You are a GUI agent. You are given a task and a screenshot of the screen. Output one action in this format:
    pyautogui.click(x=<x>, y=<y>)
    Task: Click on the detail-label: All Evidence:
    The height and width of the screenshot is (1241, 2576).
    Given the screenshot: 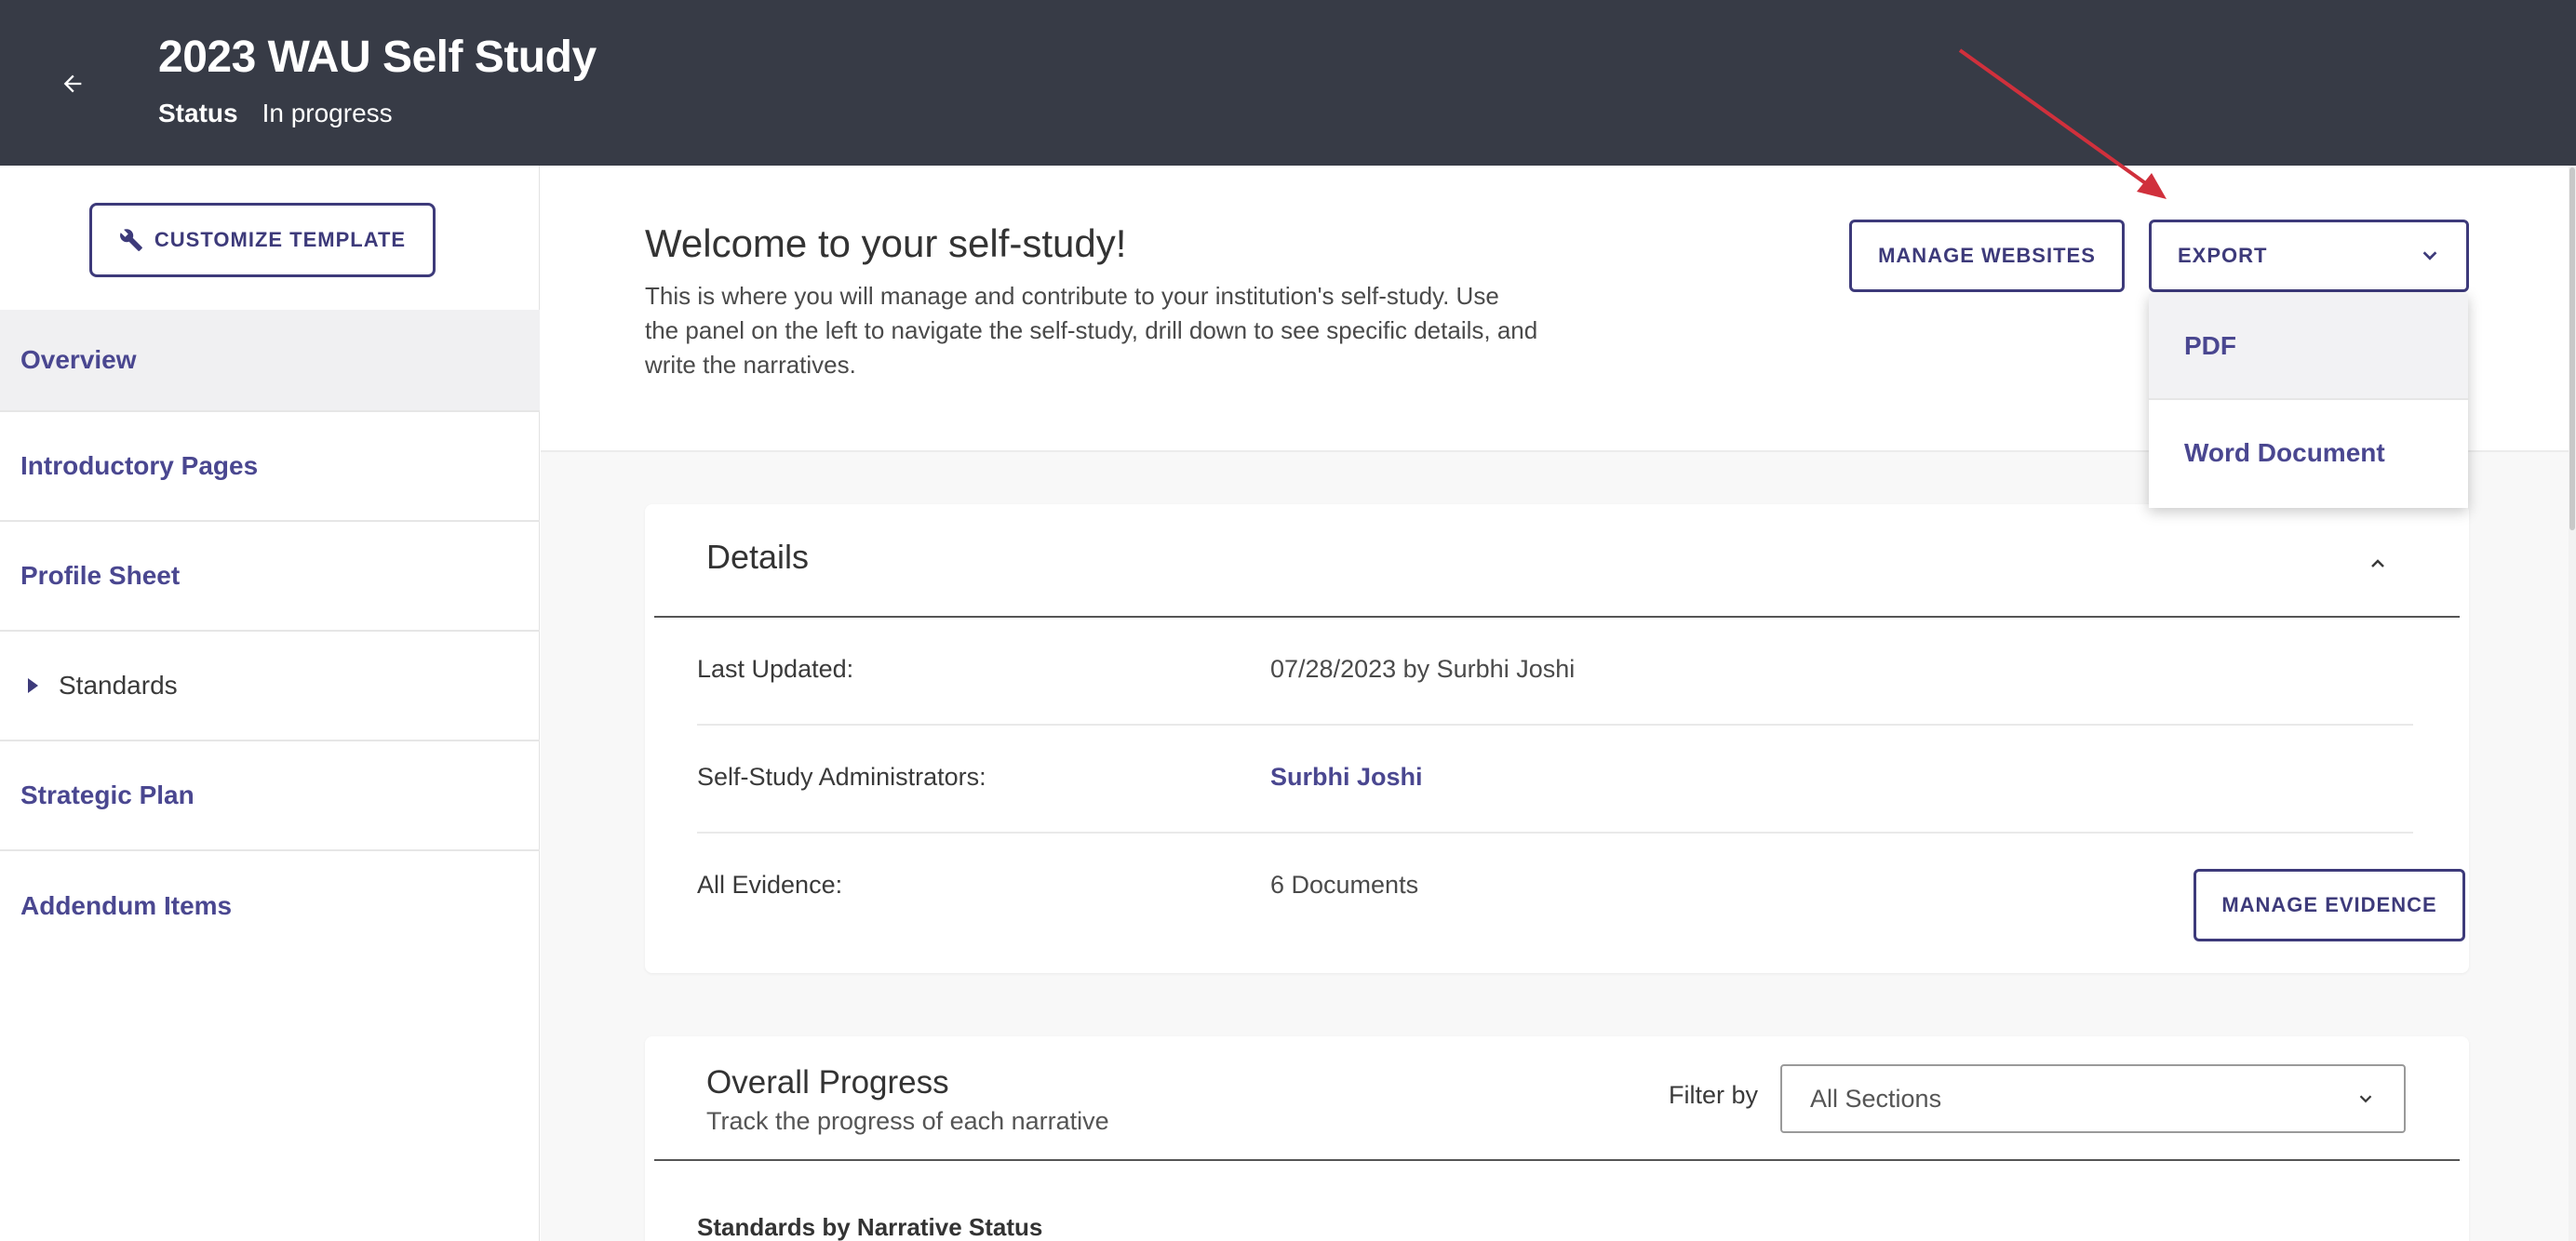 What is the action you would take?
    pyautogui.click(x=770, y=885)
    